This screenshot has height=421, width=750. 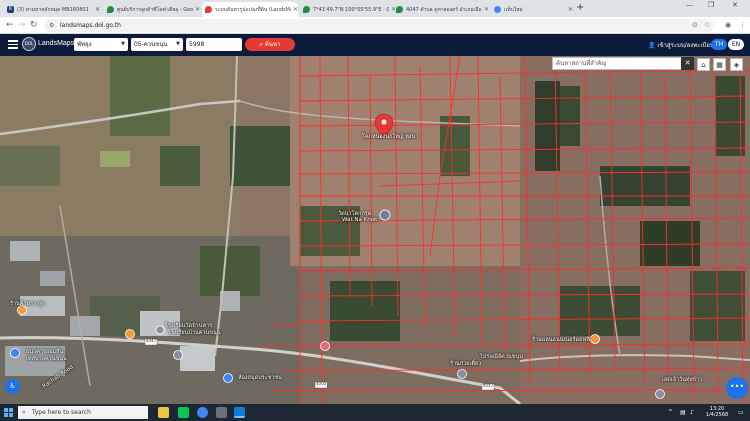 What do you see at coordinates (12, 386) in the screenshot?
I see `accessibility-icon: ♿` at bounding box center [12, 386].